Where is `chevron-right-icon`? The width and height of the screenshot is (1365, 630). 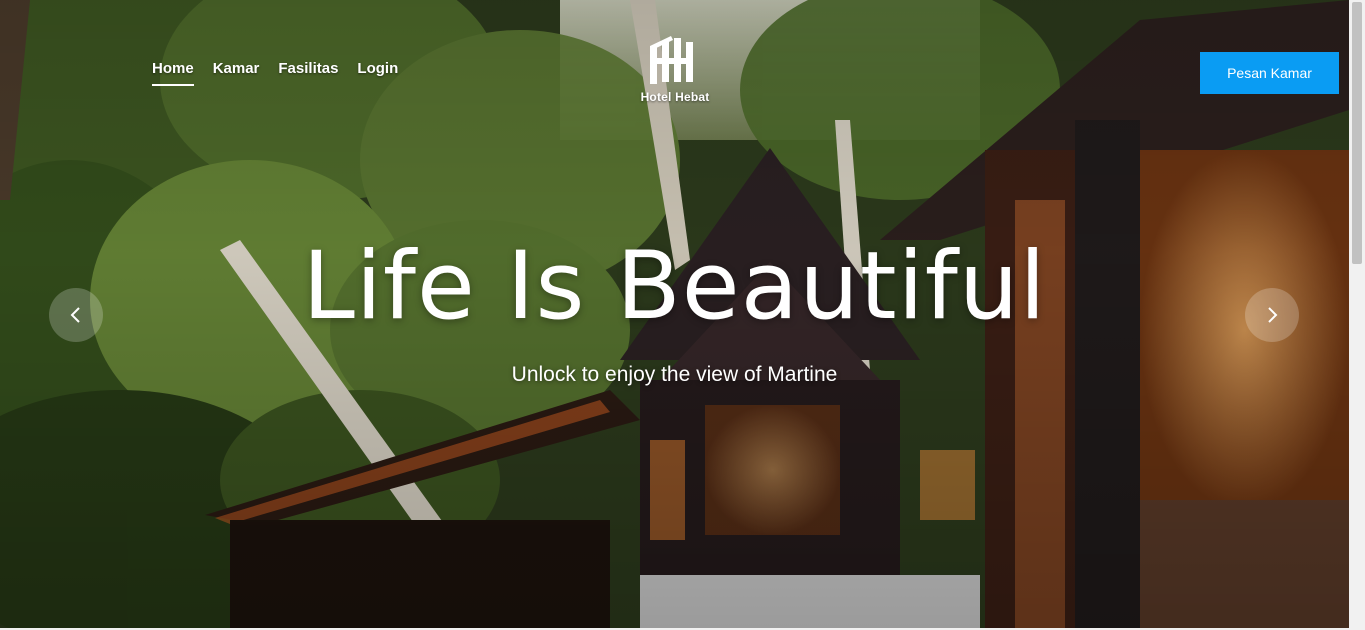
chevron-right-icon is located at coordinates (1273, 315).